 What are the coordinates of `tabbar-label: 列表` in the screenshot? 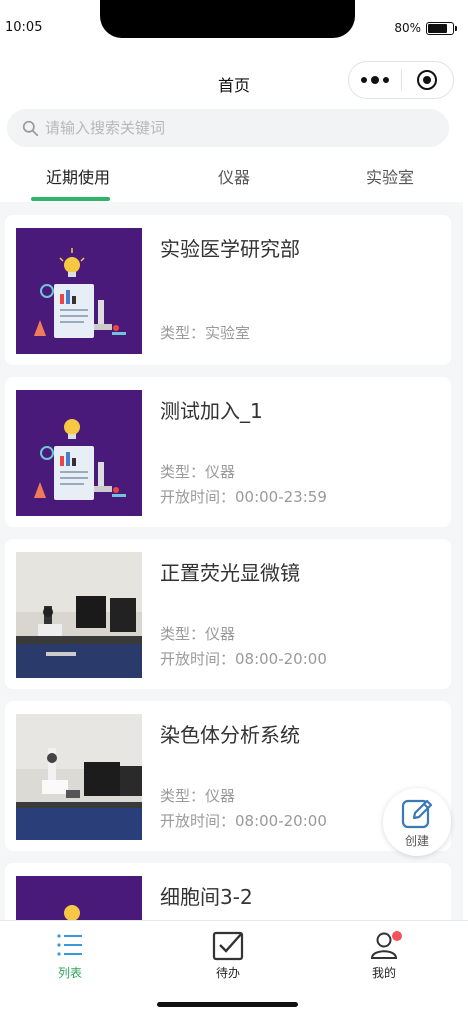 It's located at (69, 973).